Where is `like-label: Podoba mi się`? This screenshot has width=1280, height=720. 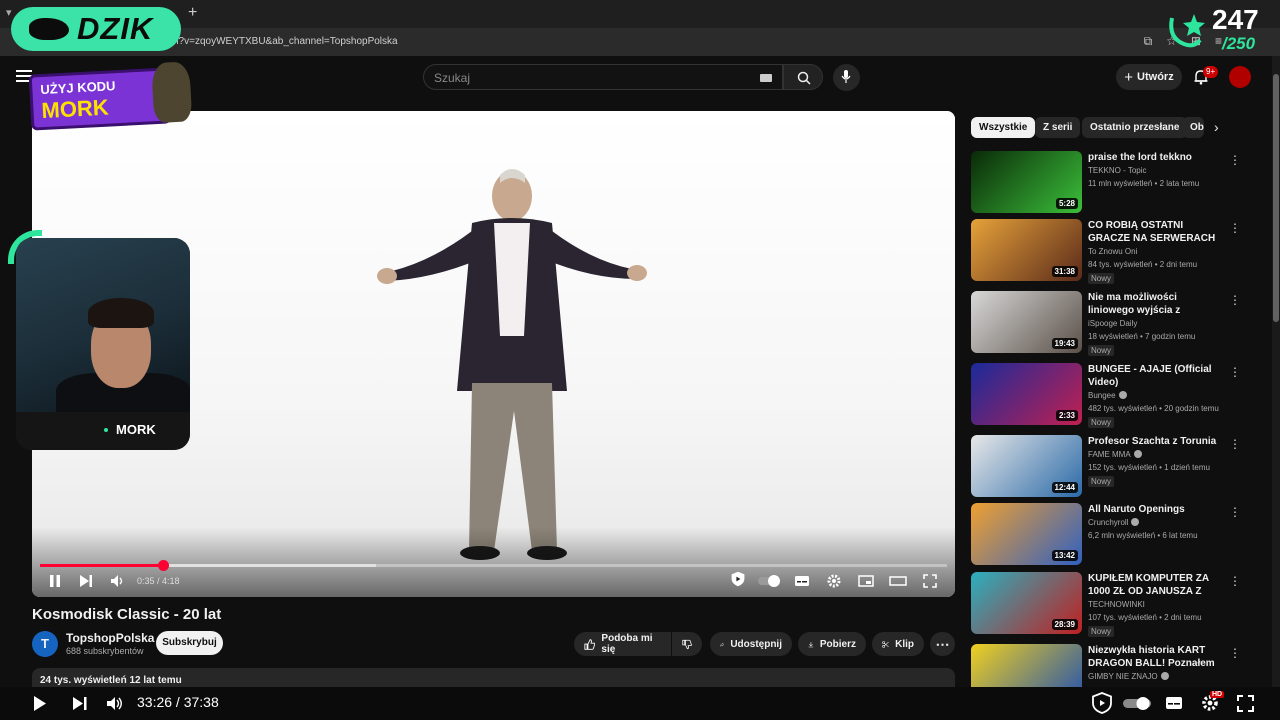
like-label: Podoba mi się is located at coordinates (627, 644).